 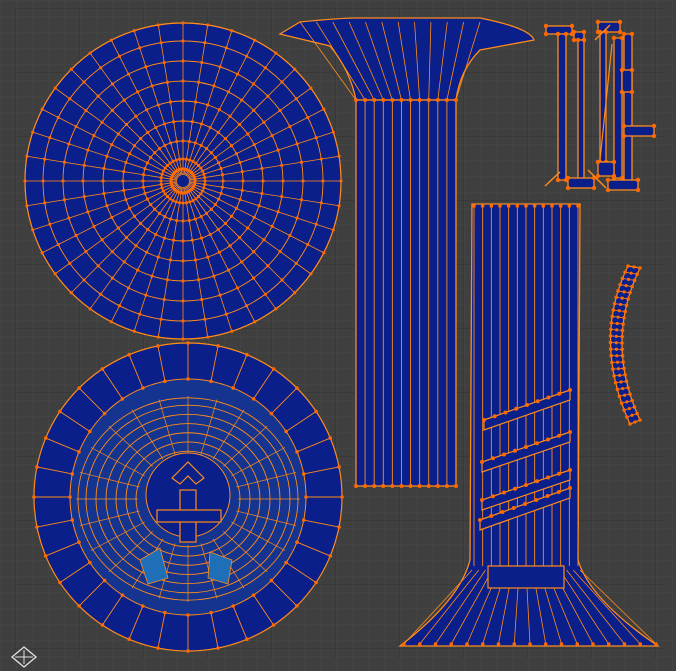 I want to click on 2d-cursor-icon, so click(x=24, y=657).